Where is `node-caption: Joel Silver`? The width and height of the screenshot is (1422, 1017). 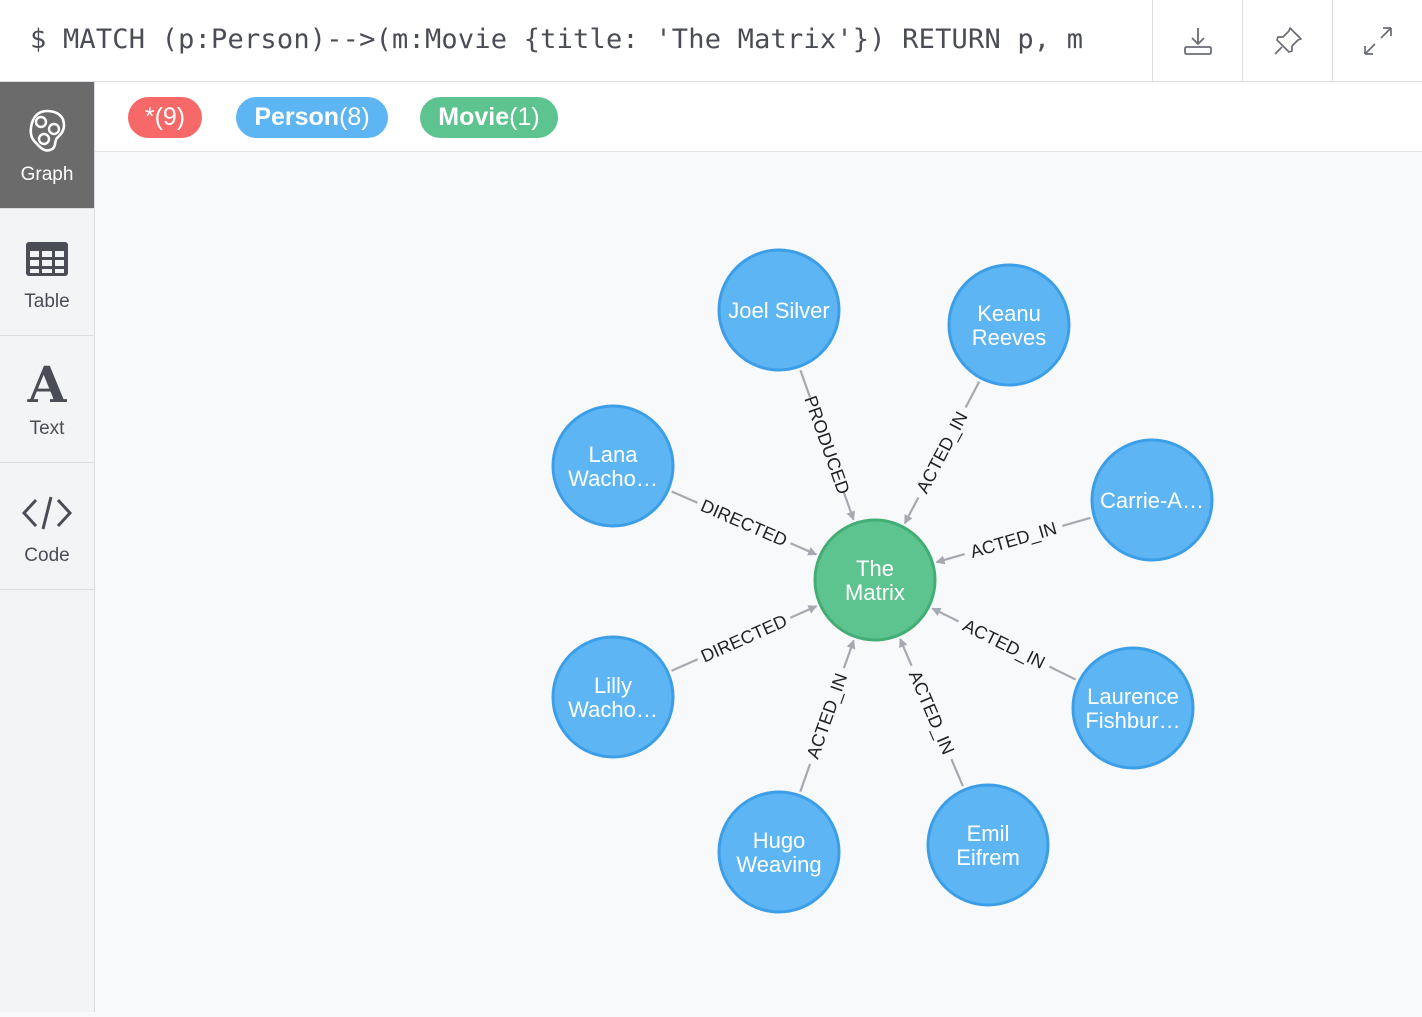 node-caption: Joel Silver is located at coordinates (778, 310).